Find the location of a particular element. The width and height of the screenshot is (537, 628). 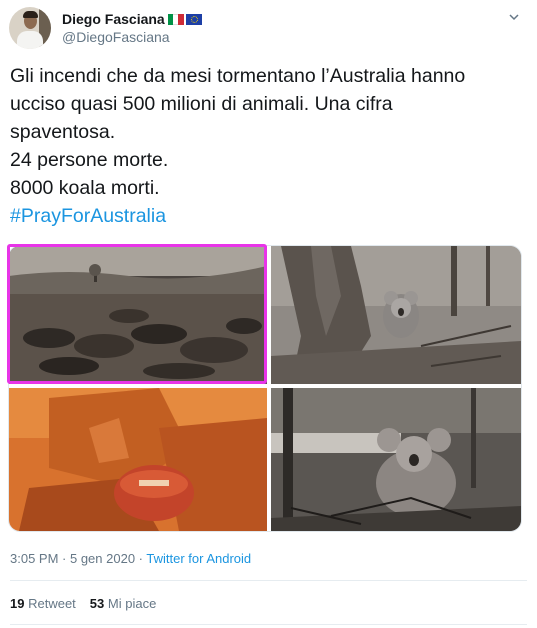

eu-flag-icon is located at coordinates (193, 19).